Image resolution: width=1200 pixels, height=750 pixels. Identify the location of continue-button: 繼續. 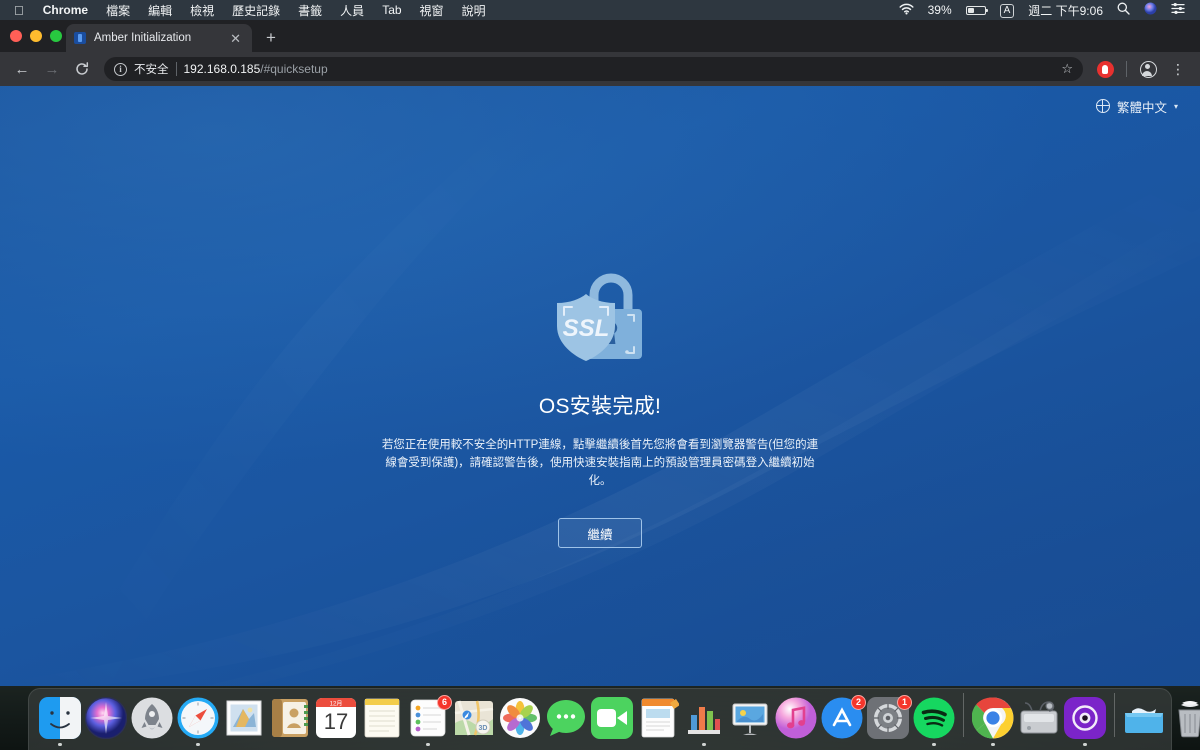
(600, 533).